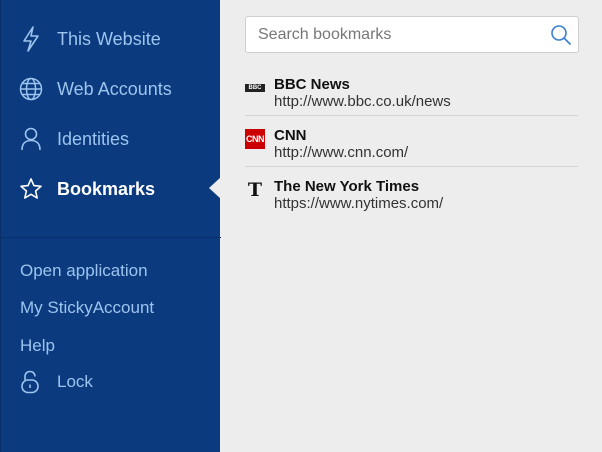 The height and width of the screenshot is (452, 602). I want to click on bookmark-title: CNN, so click(290, 135).